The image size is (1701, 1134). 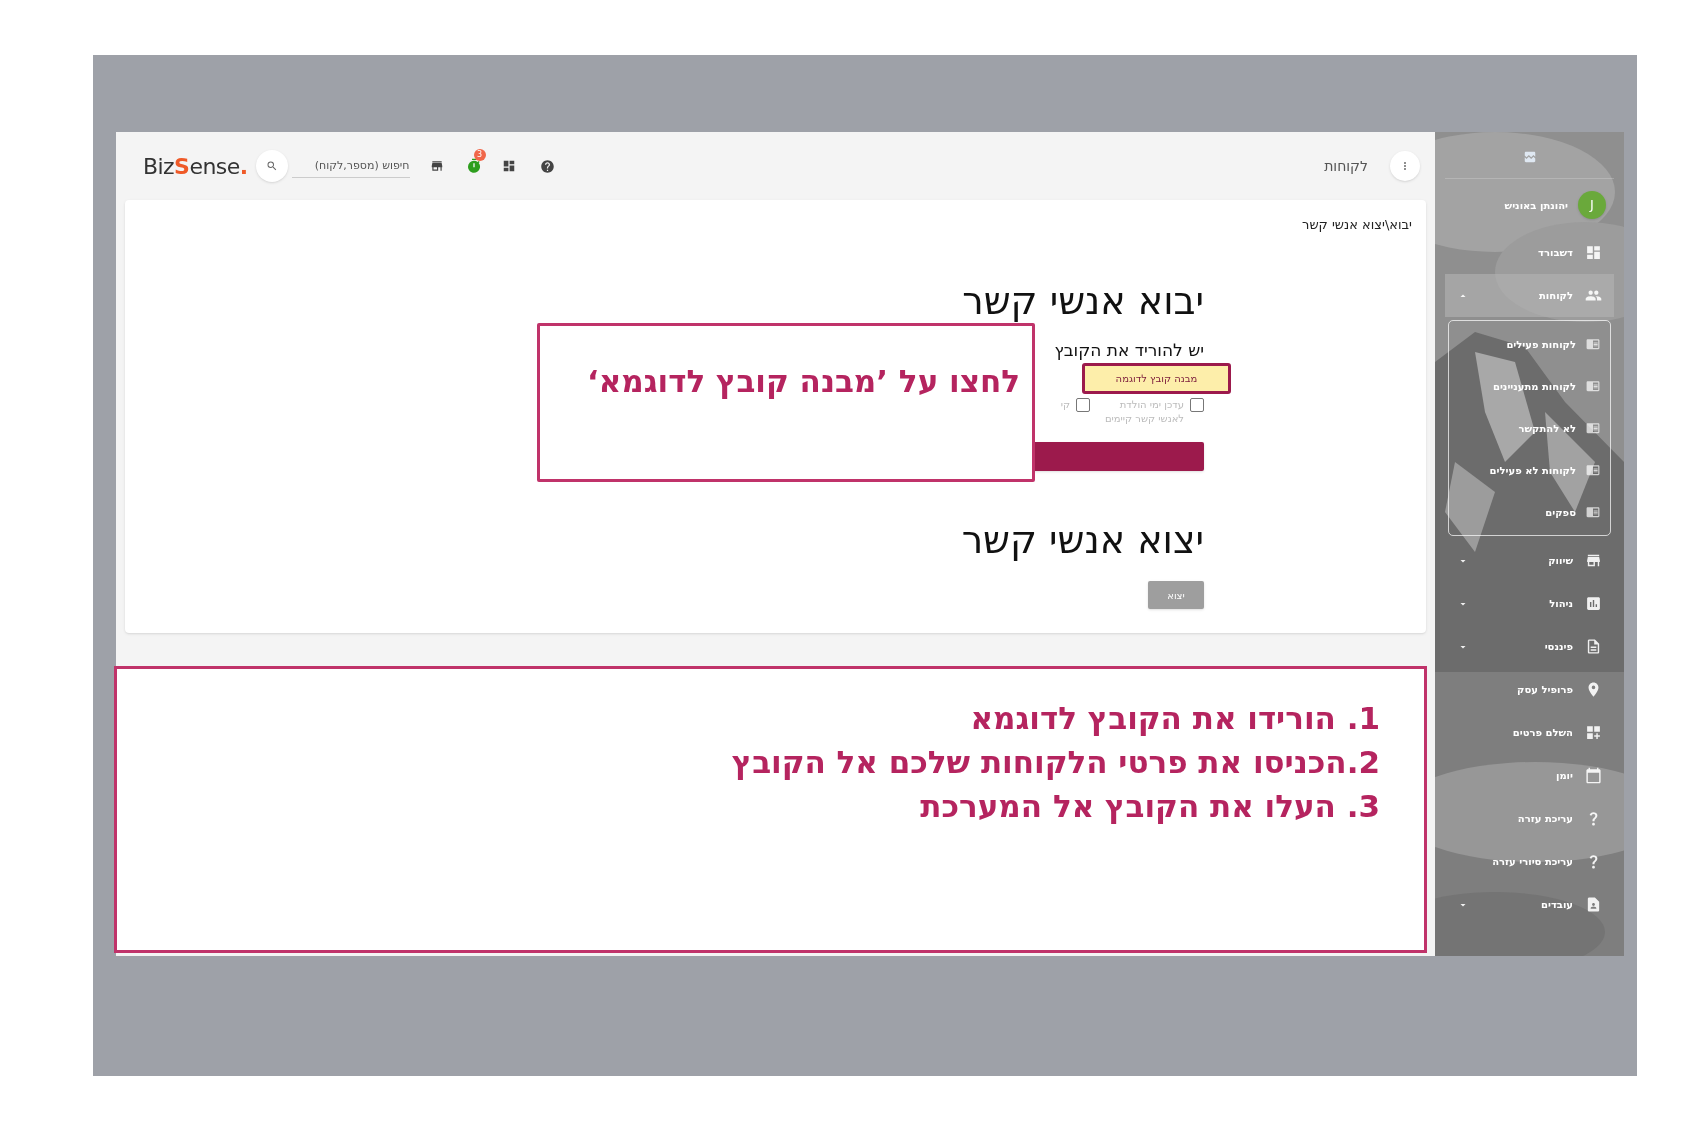 What do you see at coordinates (1129, 350) in the screenshot?
I see `instruction-text: יש להוריד את הקובץ` at bounding box center [1129, 350].